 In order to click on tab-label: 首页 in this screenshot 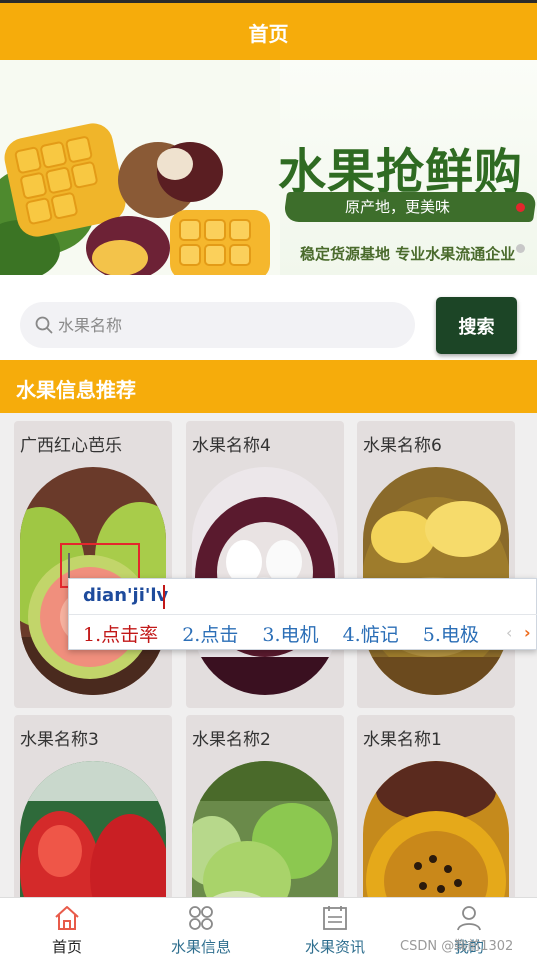, I will do `click(66, 947)`.